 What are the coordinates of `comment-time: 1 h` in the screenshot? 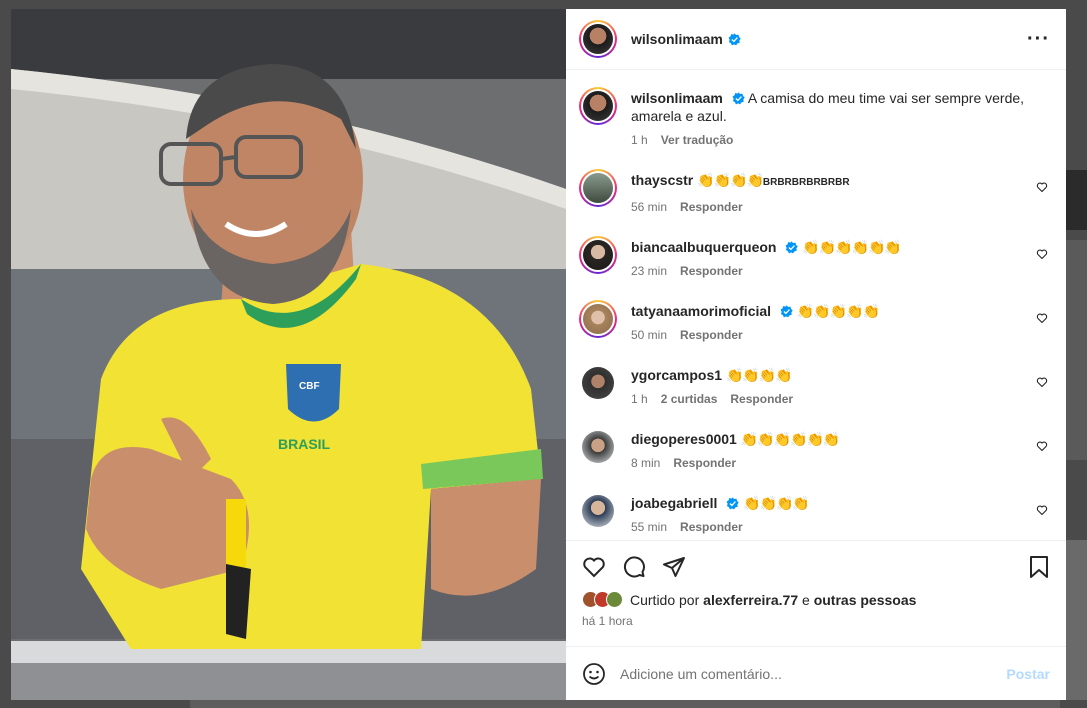 It's located at (639, 399).